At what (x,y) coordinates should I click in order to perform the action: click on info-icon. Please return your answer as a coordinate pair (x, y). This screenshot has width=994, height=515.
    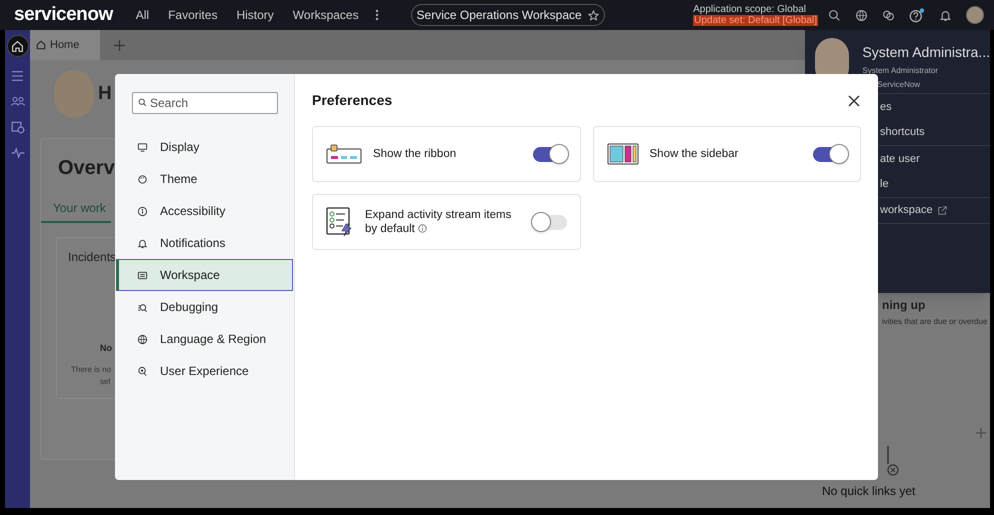
    Looking at the image, I should click on (423, 228).